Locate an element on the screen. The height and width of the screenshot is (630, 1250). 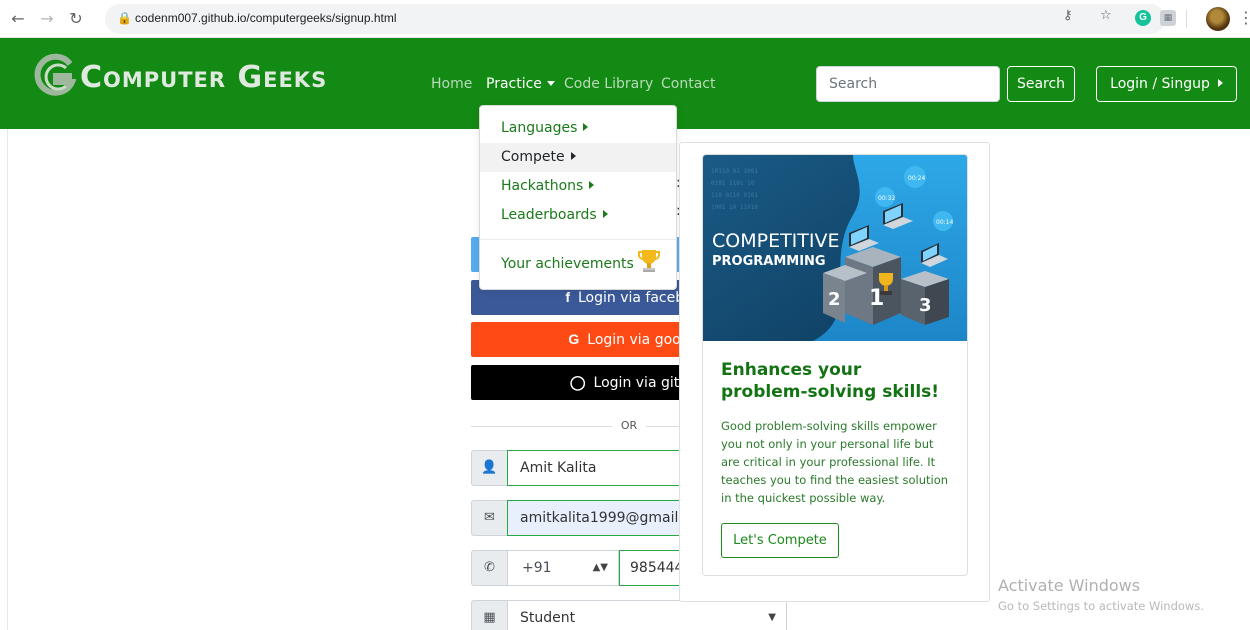
country-code-select: +91 ▲▼ is located at coordinates (563, 568).